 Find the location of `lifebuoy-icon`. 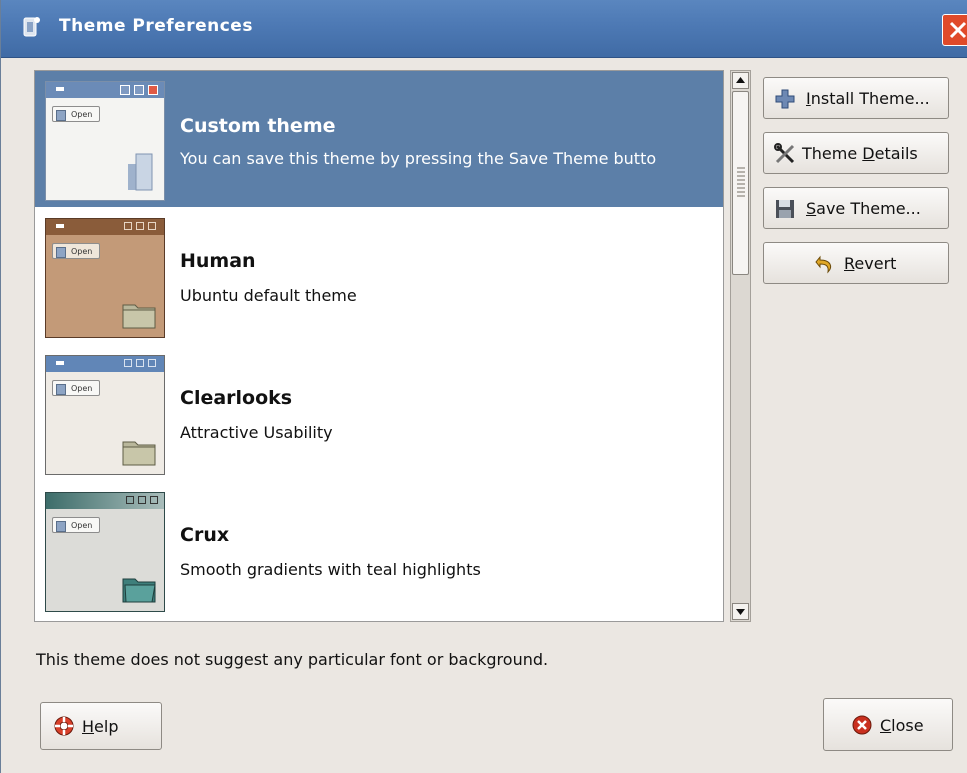

lifebuoy-icon is located at coordinates (64, 726).